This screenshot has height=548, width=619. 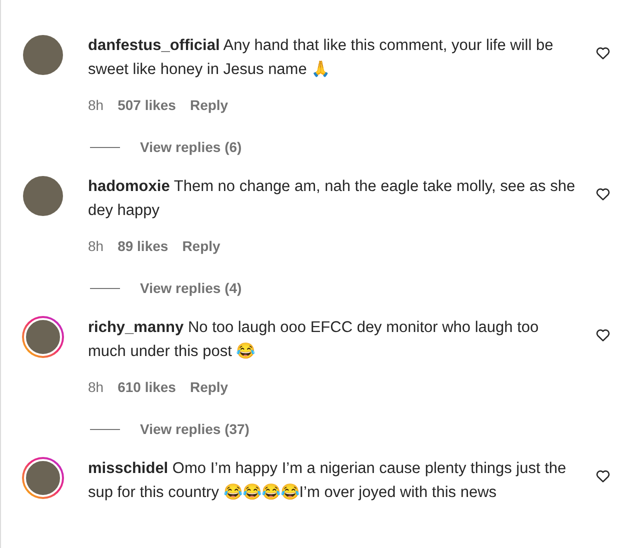 I want to click on view-replies-button: View replies (37), so click(x=170, y=429).